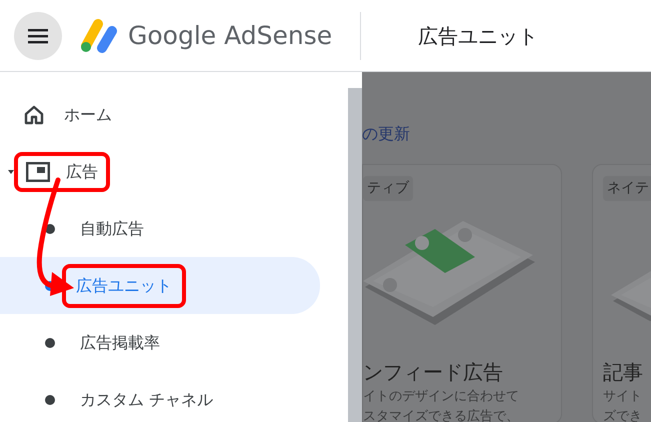 The image size is (651, 422). Describe the element at coordinates (627, 188) in the screenshot. I see `format-tag: ネイテ` at that location.